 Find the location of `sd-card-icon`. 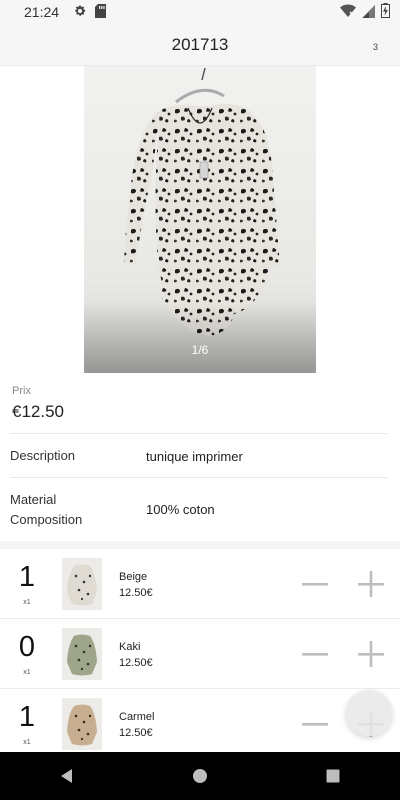

sd-card-icon is located at coordinates (101, 12).